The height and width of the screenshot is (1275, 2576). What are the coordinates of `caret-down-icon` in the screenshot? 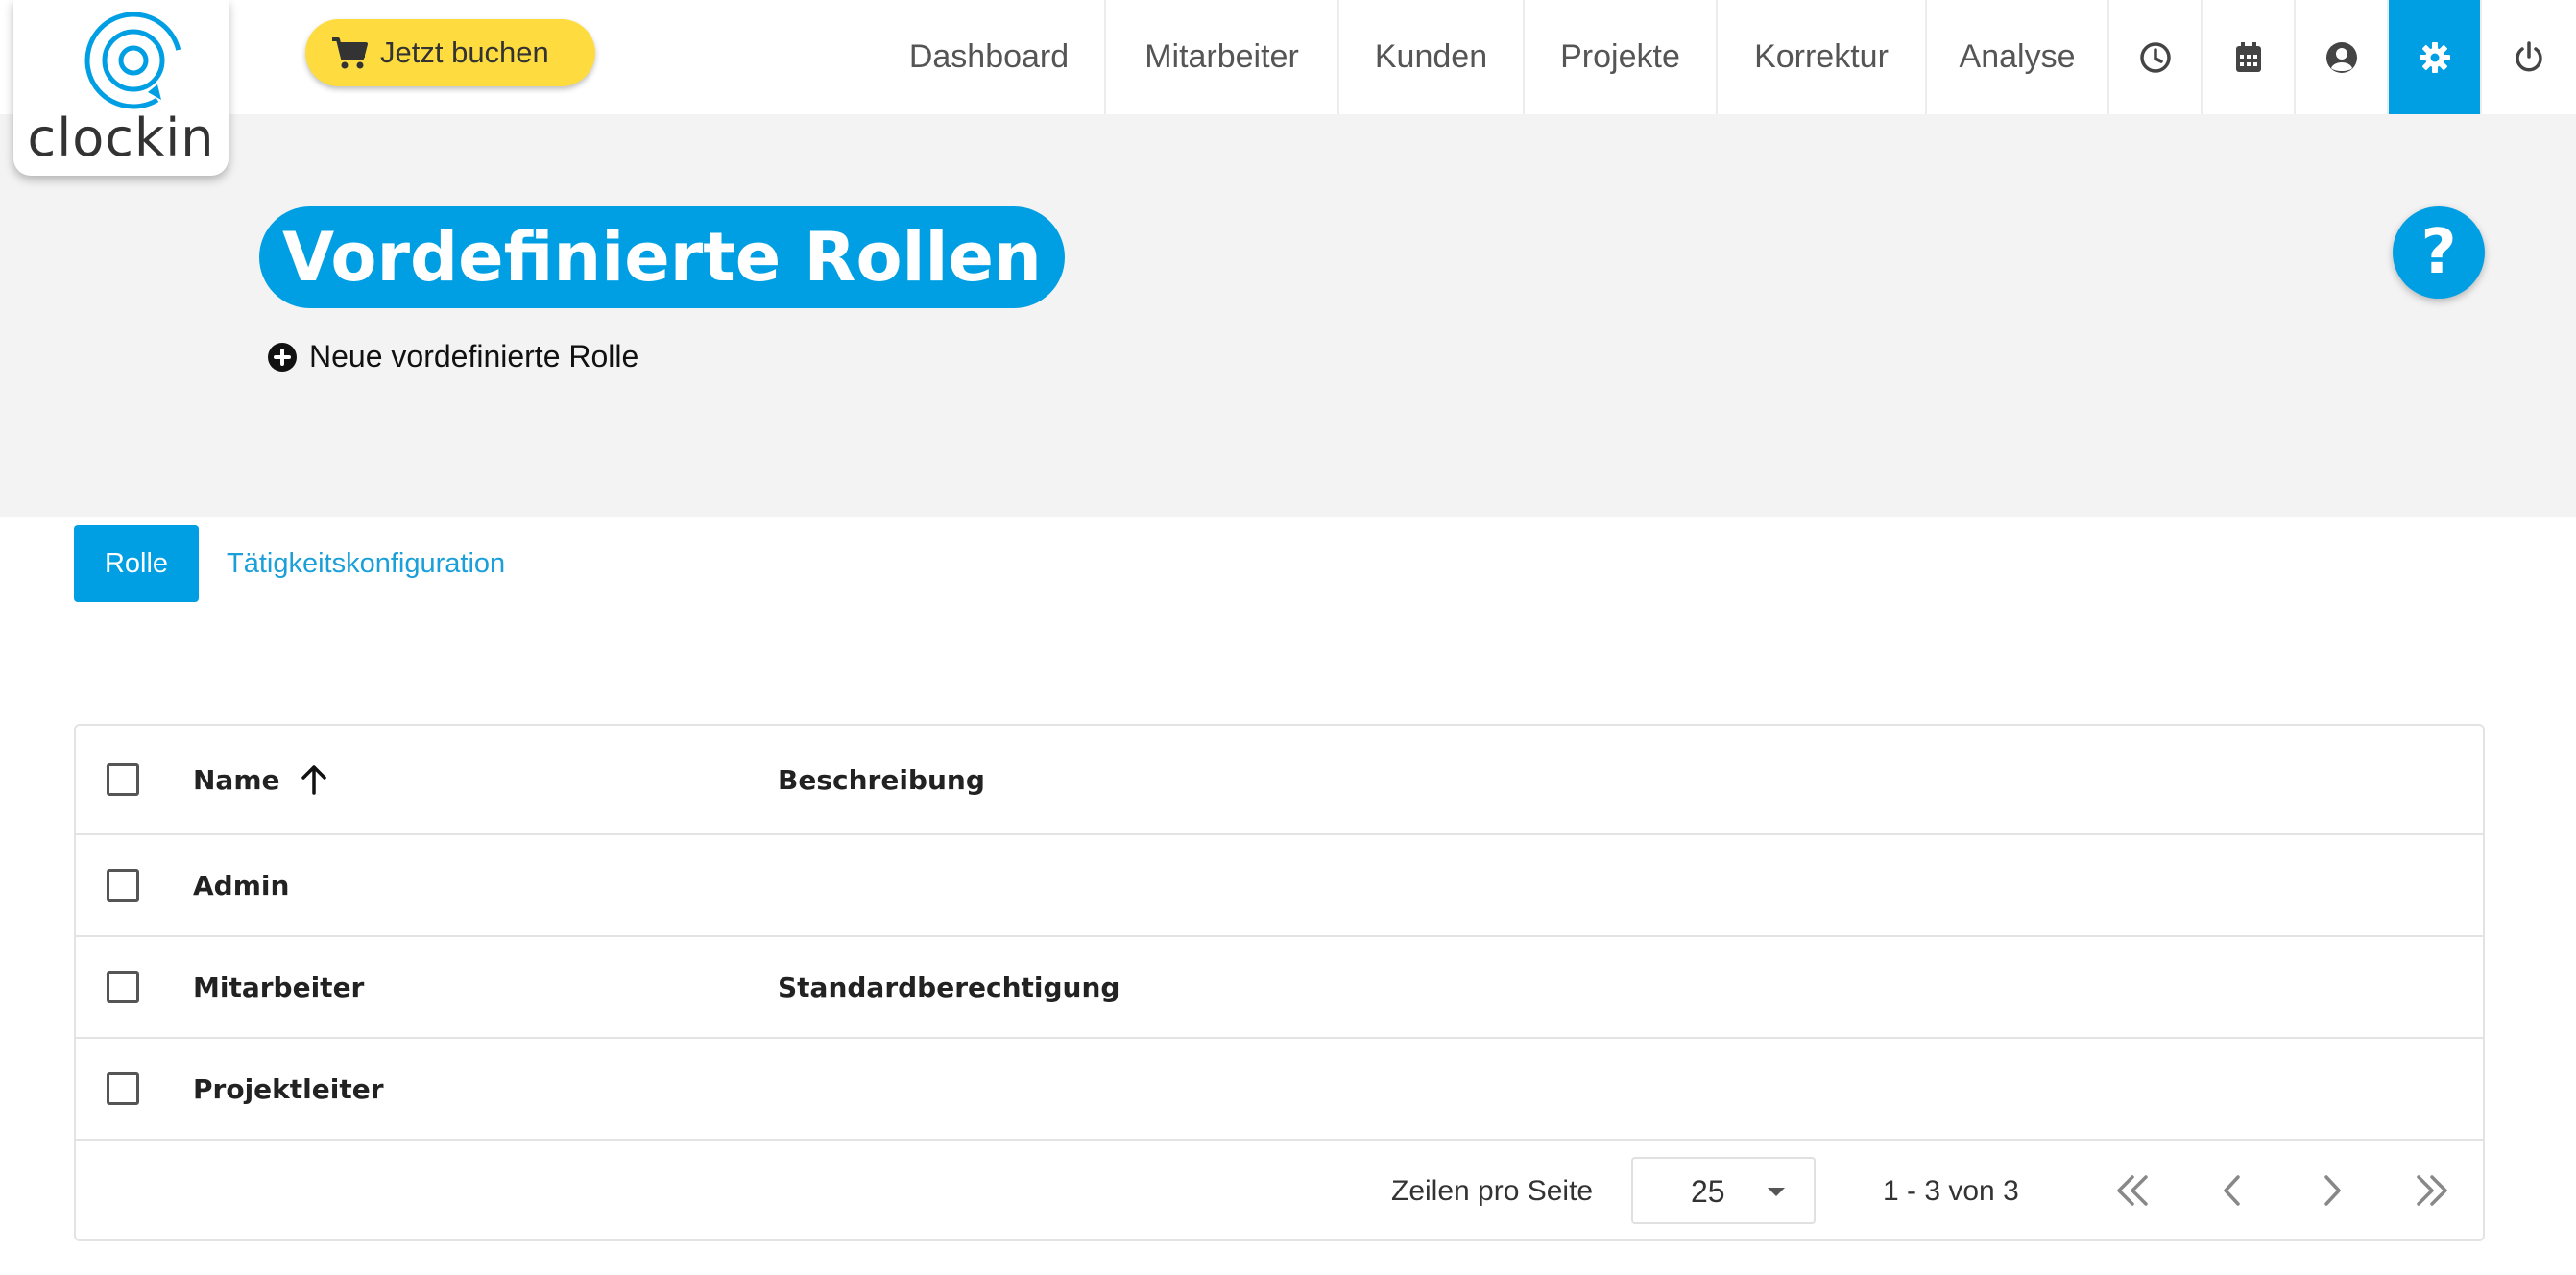 It's located at (1776, 1192).